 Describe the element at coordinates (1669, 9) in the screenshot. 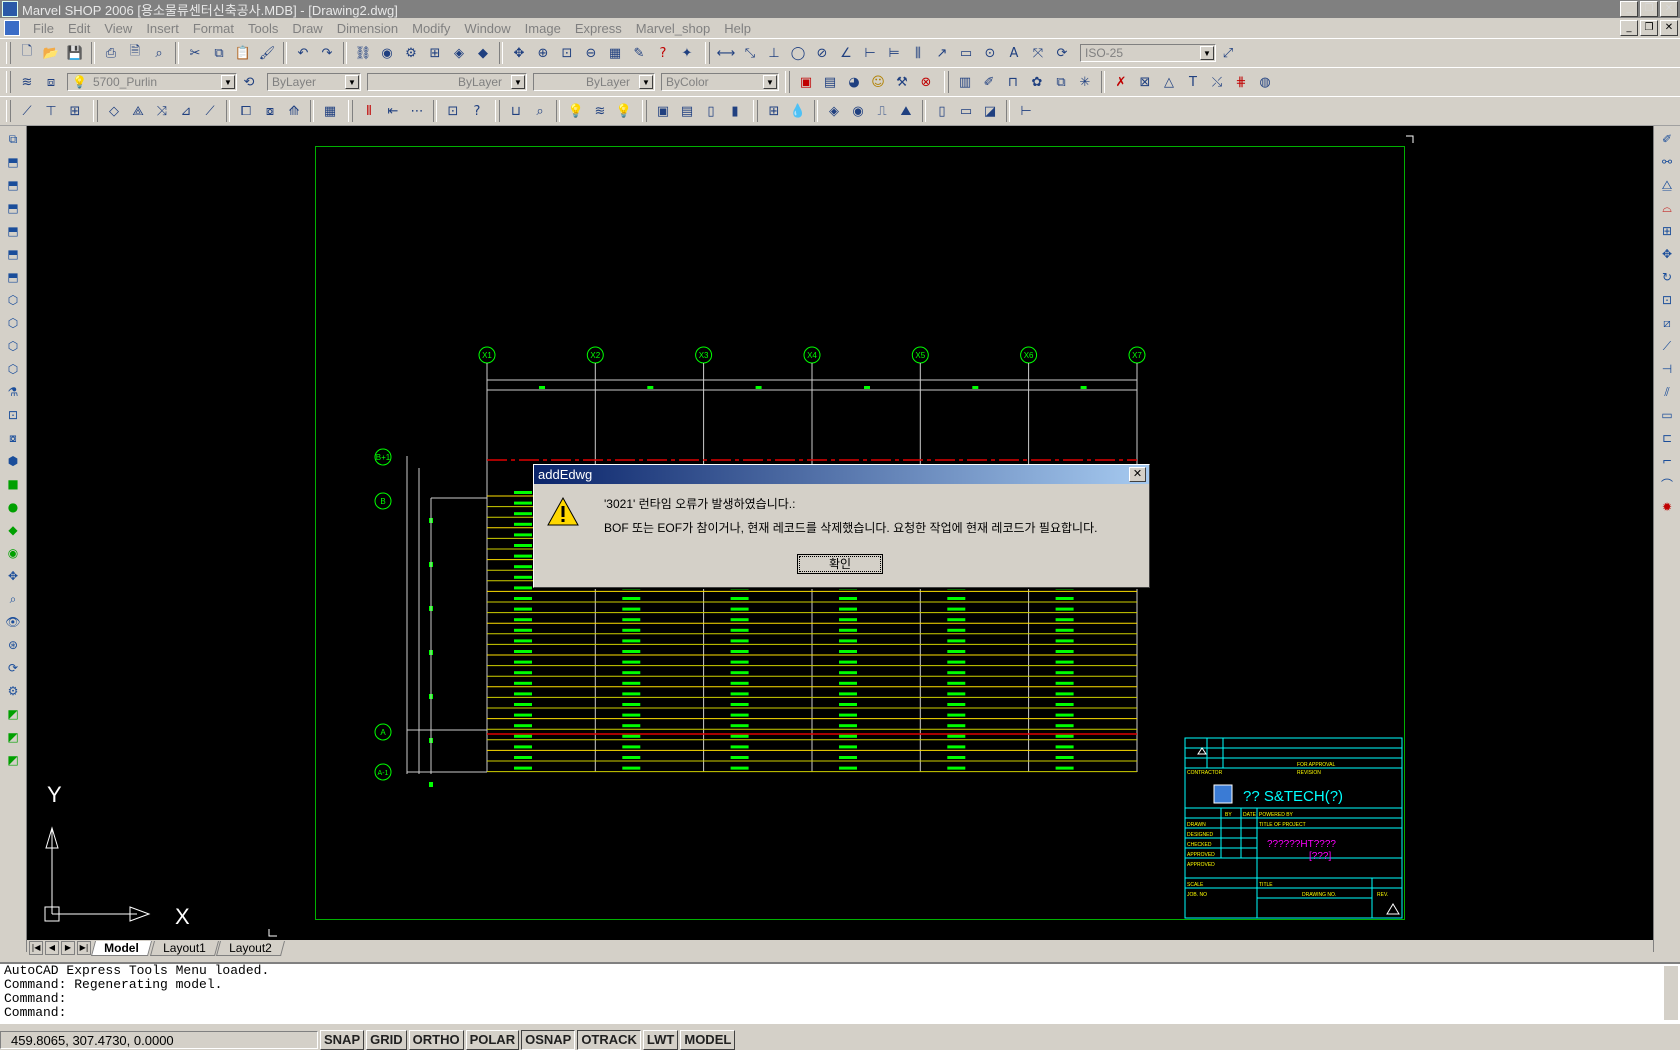

I see `close-button: ✕` at that location.